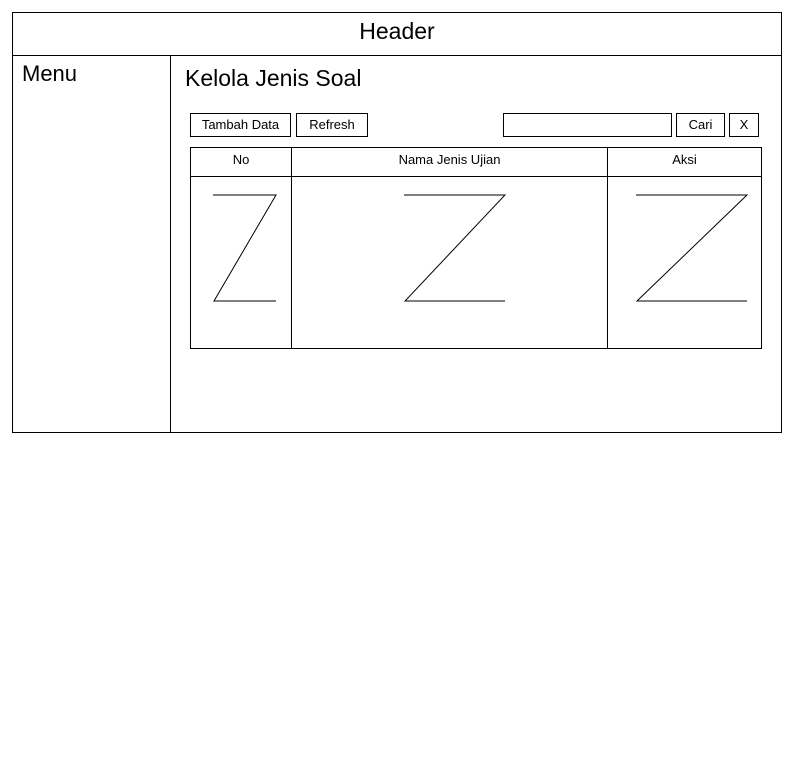 The image size is (794, 768). Describe the element at coordinates (744, 125) in the screenshot. I see `clear-search-button: X` at that location.